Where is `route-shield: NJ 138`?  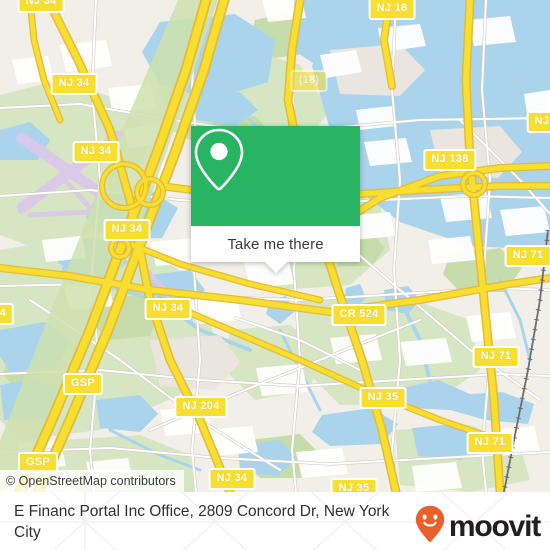 route-shield: NJ 138 is located at coordinates (450, 160).